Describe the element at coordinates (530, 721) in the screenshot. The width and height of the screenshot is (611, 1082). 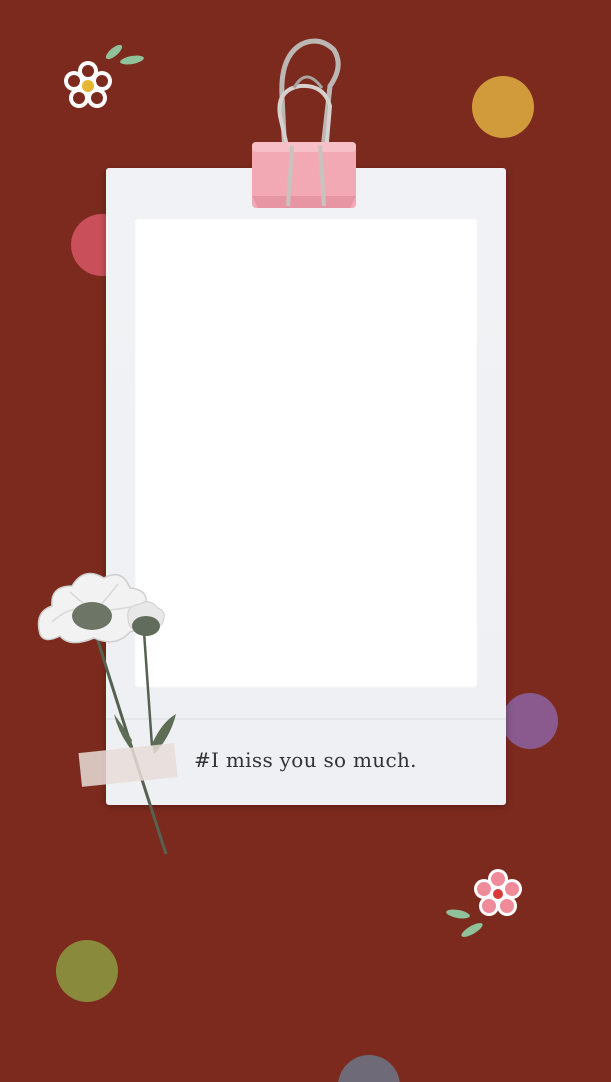
I see `decor-dot-purple` at that location.